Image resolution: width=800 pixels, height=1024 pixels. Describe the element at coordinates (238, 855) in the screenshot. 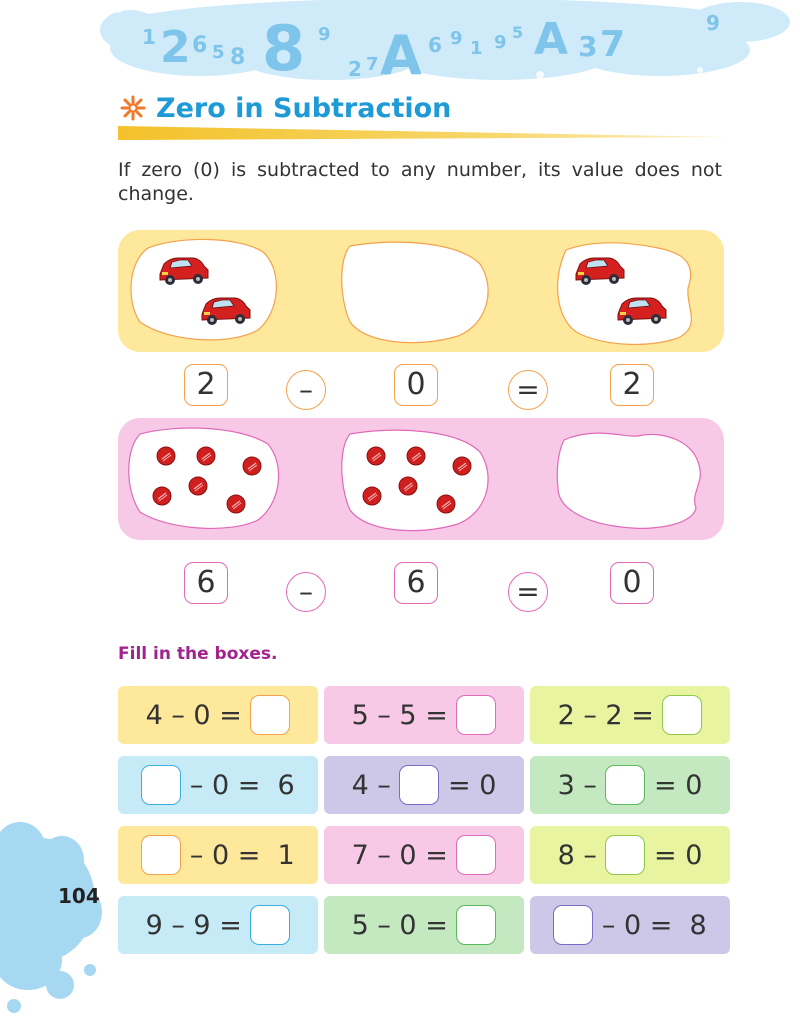

I see `equation-text: – 0 = 1` at that location.